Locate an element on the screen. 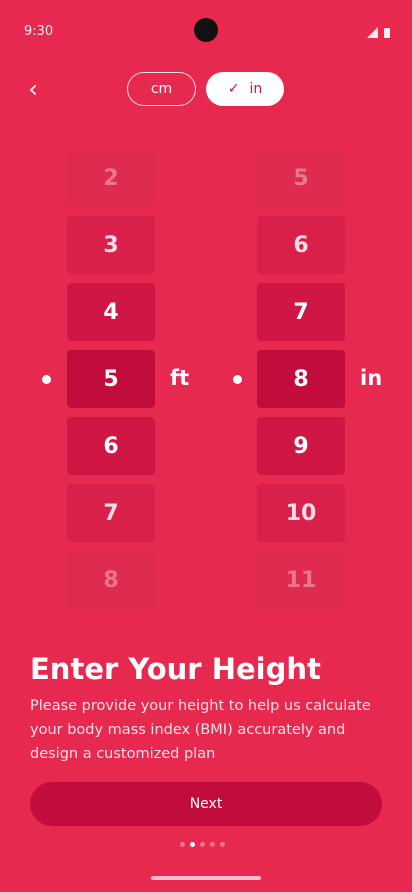 The height and width of the screenshot is (892, 412). home-indicator is located at coordinates (206, 878).